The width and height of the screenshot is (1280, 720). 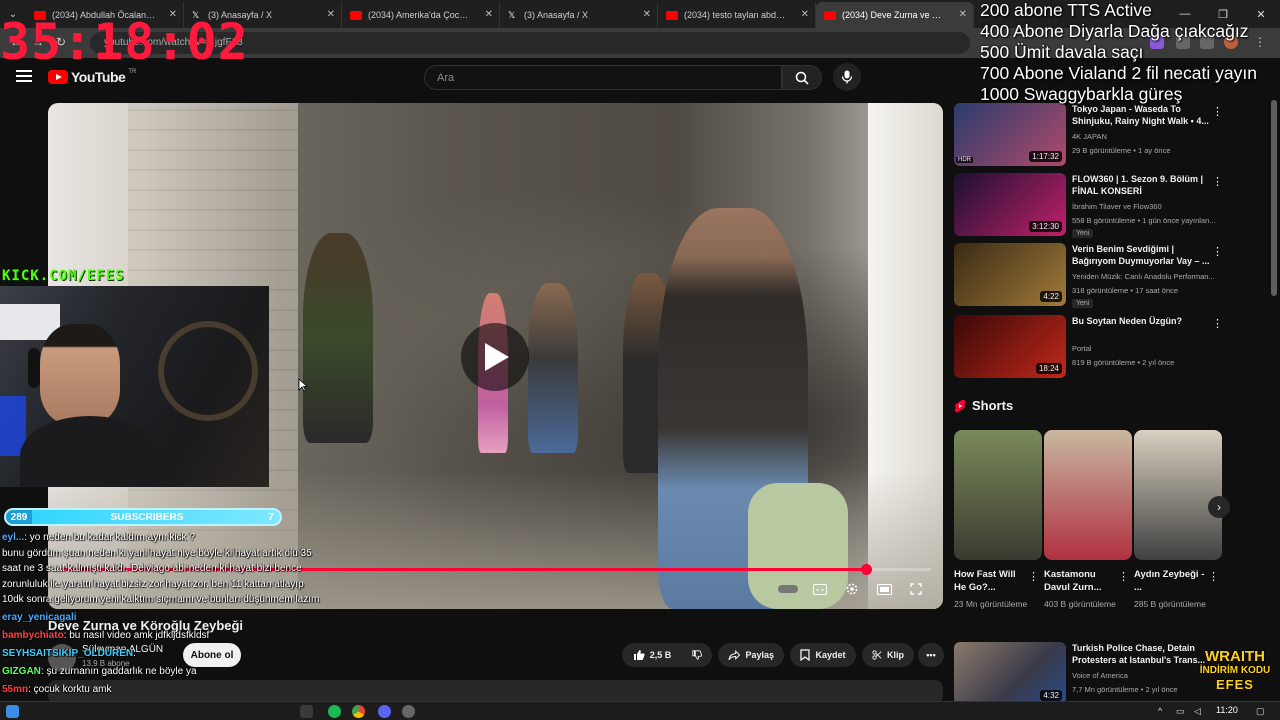 What do you see at coordinates (303, 385) in the screenshot?
I see `mouse-cursor-icon` at bounding box center [303, 385].